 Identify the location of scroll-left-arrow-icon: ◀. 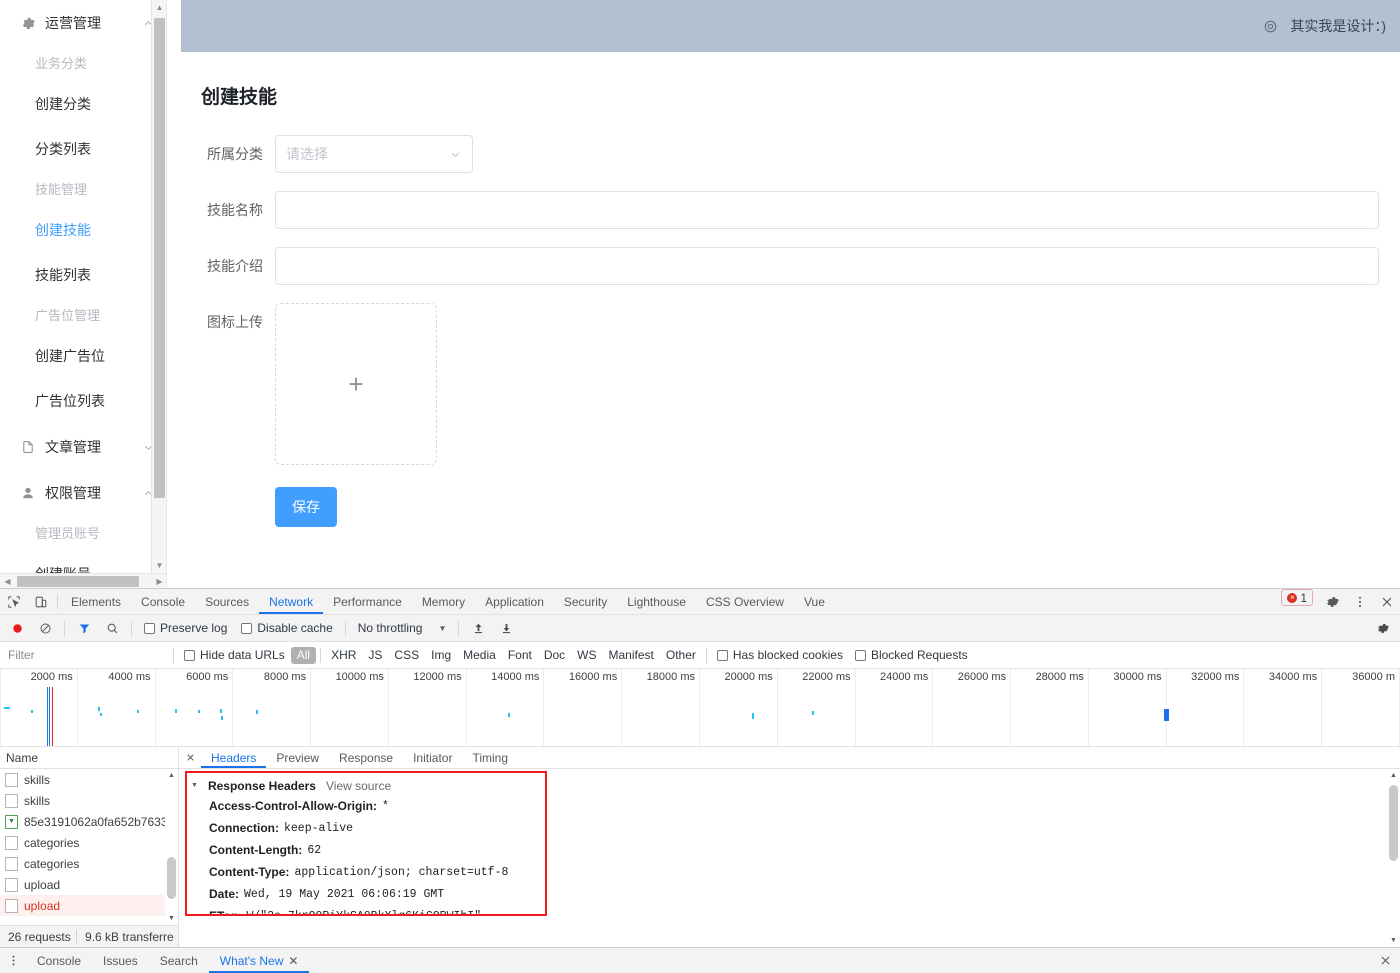
(7, 581).